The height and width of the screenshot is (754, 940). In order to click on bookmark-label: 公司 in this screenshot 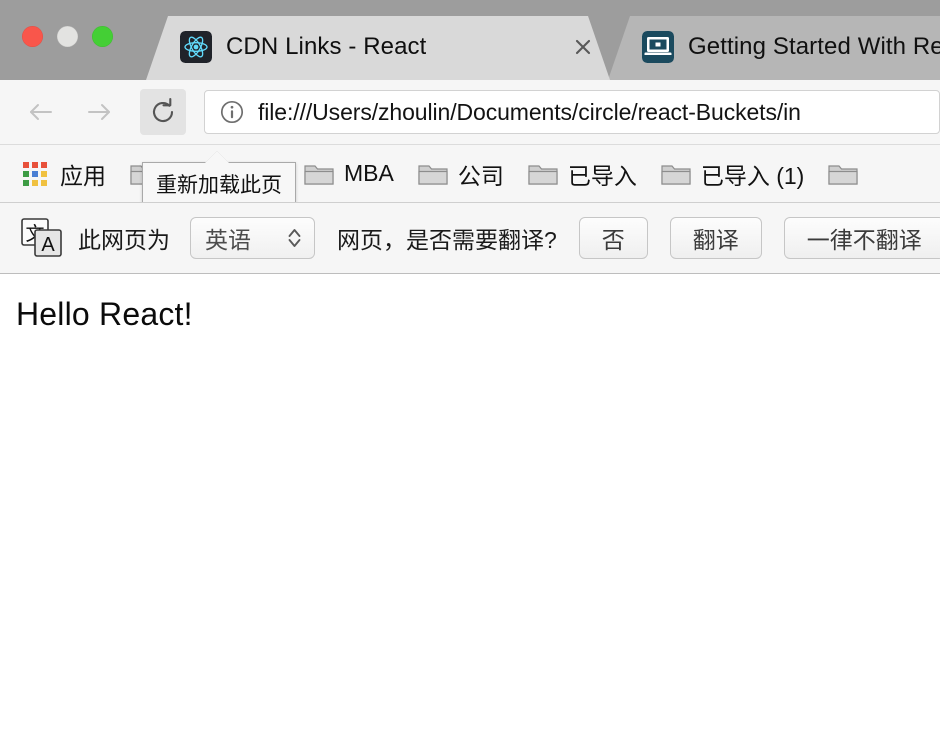, I will do `click(480, 175)`.